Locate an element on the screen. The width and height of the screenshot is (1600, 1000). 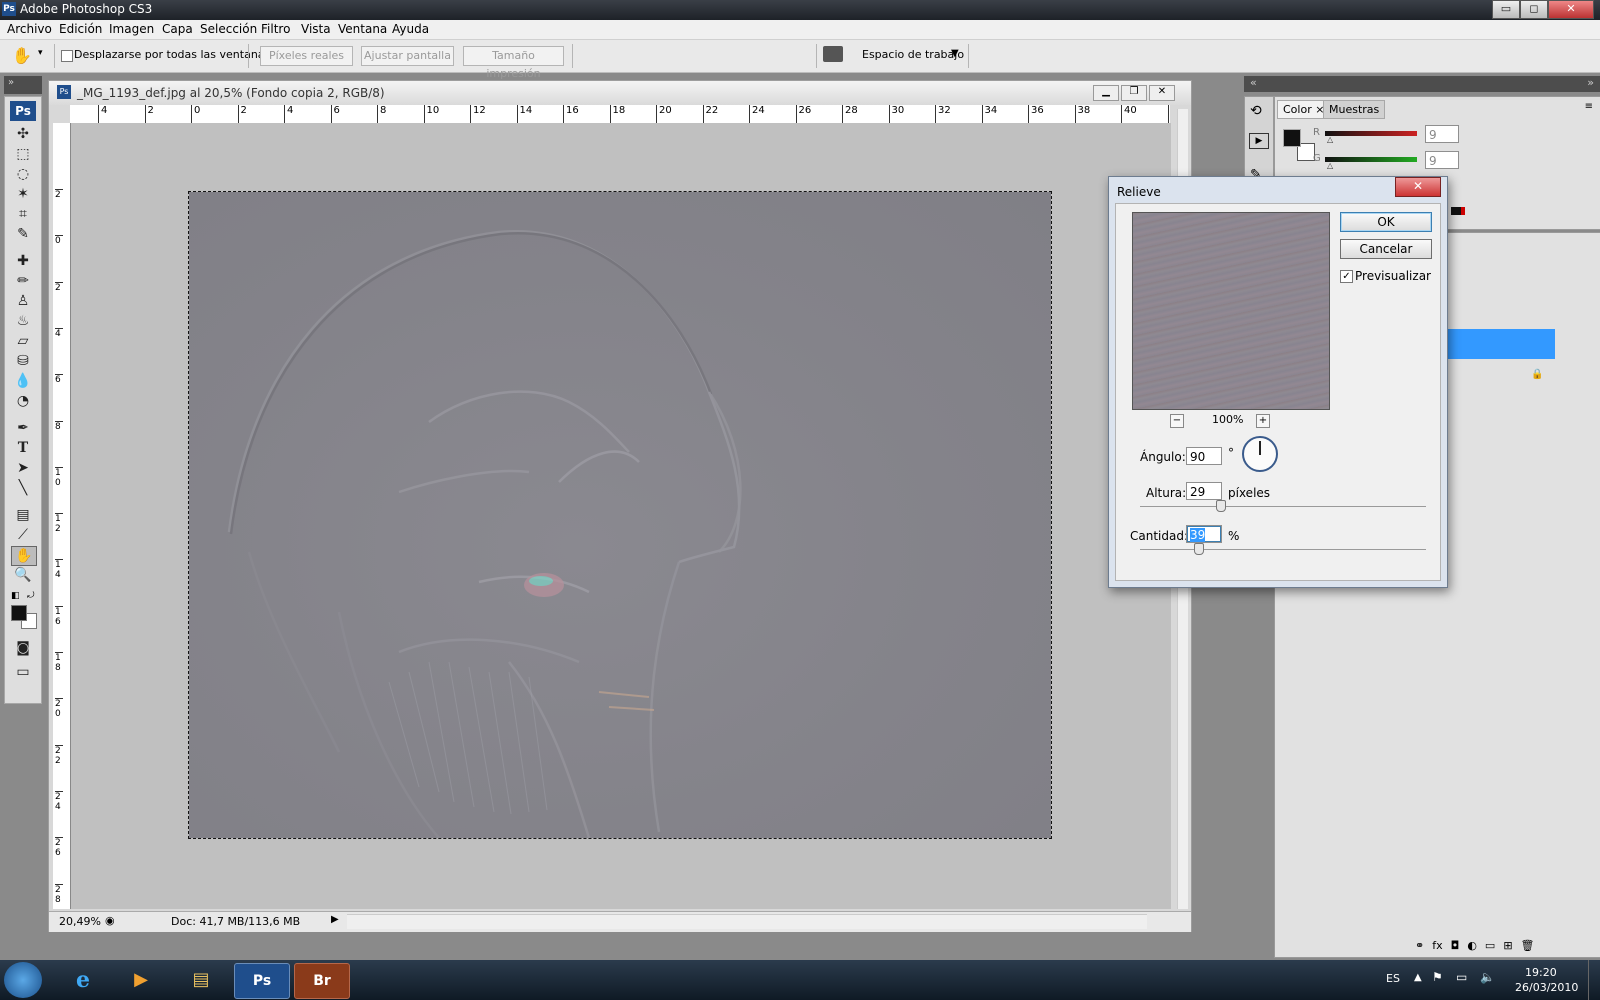
amount-slider-thumb is located at coordinates (1199, 549).